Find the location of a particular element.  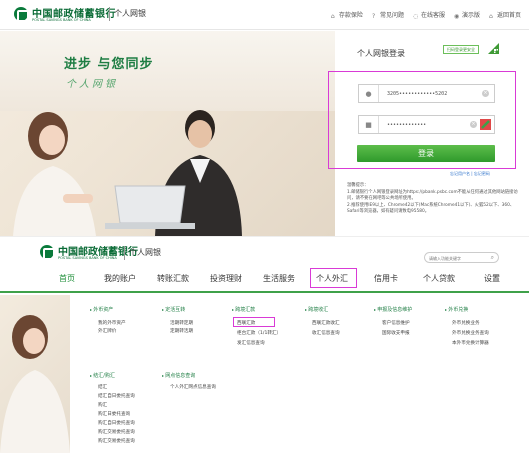

menu-header-currency-exchange: 外币兑换 is located at coordinates (456, 309).